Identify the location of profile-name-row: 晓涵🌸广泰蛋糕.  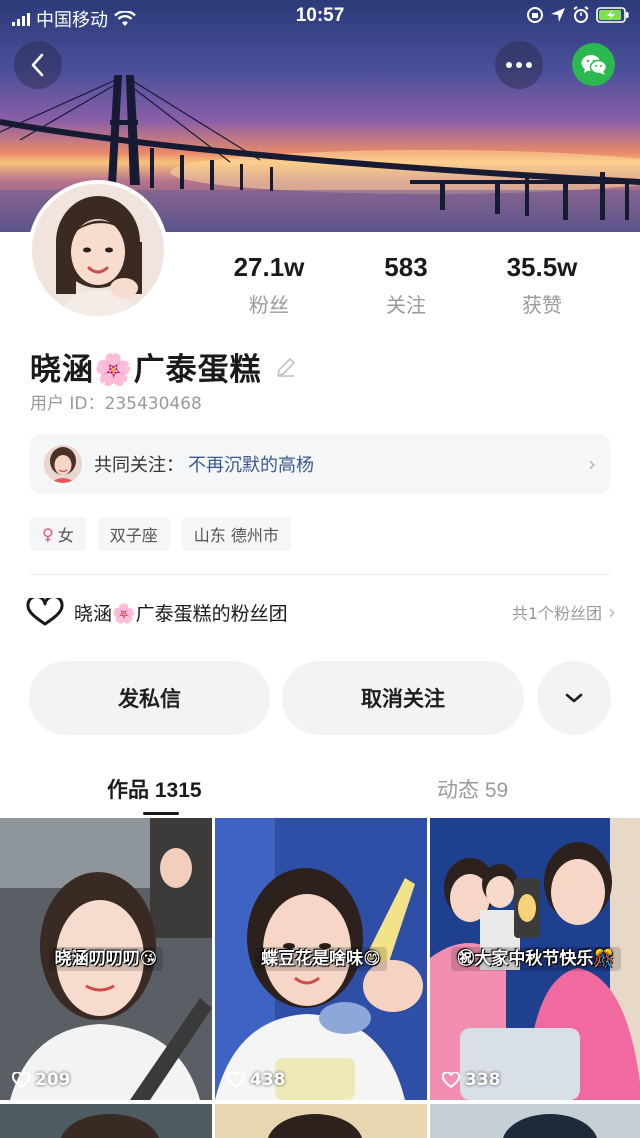
(164, 366).